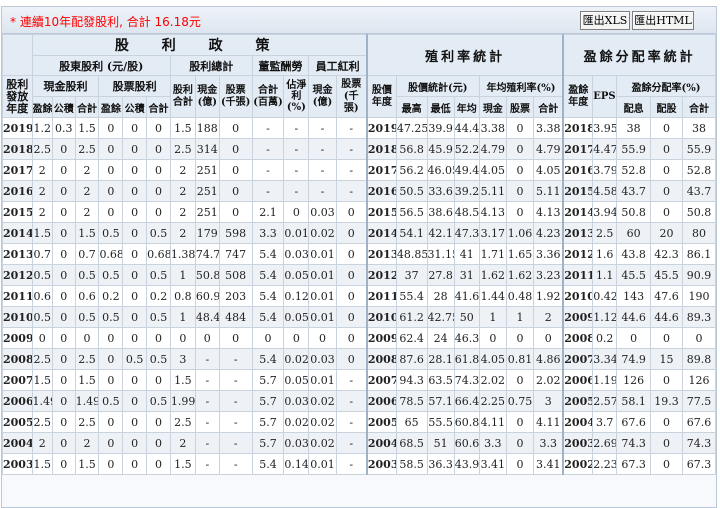  Describe the element at coordinates (17, 128) in the screenshot. I see `table-cell: 2019` at that location.